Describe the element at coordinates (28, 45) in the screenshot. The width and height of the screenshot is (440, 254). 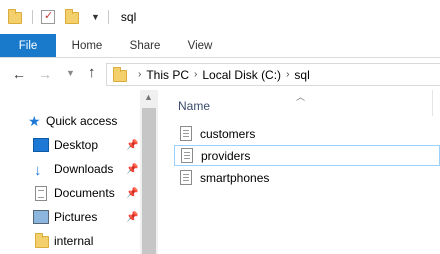
I see `tab-file: File` at that location.